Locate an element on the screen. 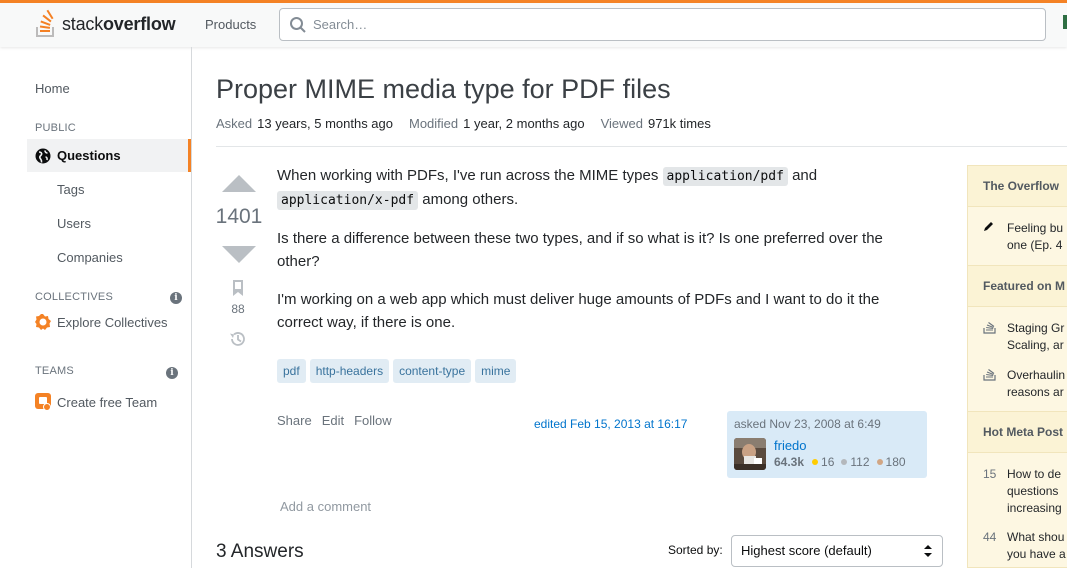  hot-meta-item-2-score: 44 is located at coordinates (990, 537).